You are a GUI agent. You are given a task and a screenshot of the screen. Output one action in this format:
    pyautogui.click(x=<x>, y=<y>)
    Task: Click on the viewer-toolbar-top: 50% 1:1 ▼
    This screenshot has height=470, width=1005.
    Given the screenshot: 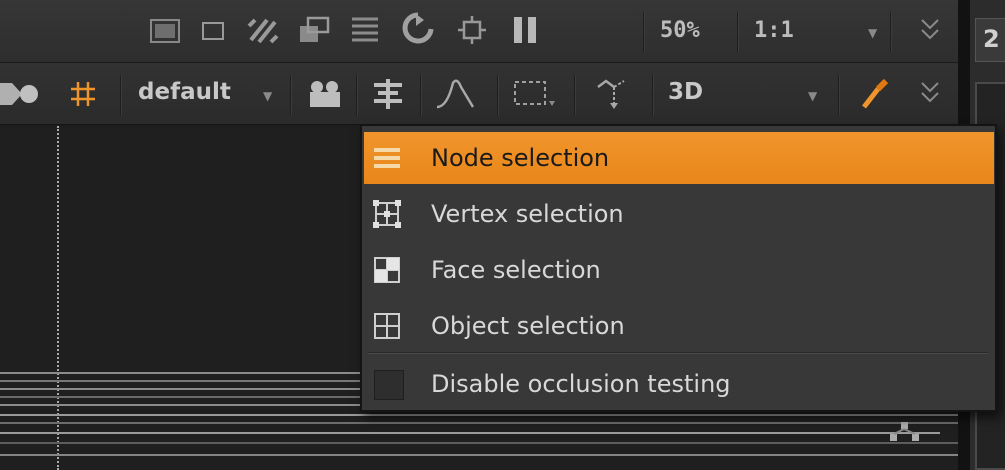 What is the action you would take?
    pyautogui.click(x=479, y=31)
    